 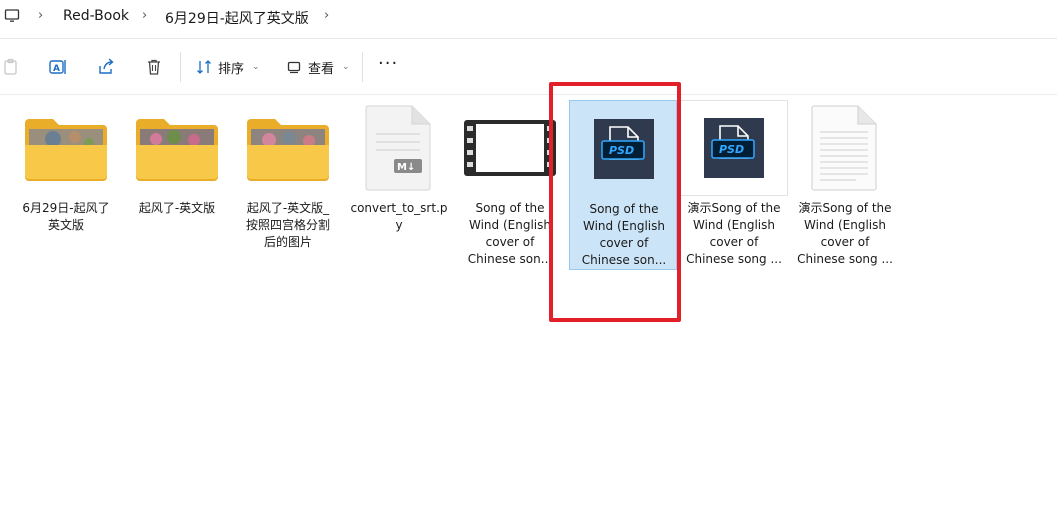 I want to click on address-bar: › Red-Book › 6月29日-起风了英文版 ›, so click(x=528, y=19).